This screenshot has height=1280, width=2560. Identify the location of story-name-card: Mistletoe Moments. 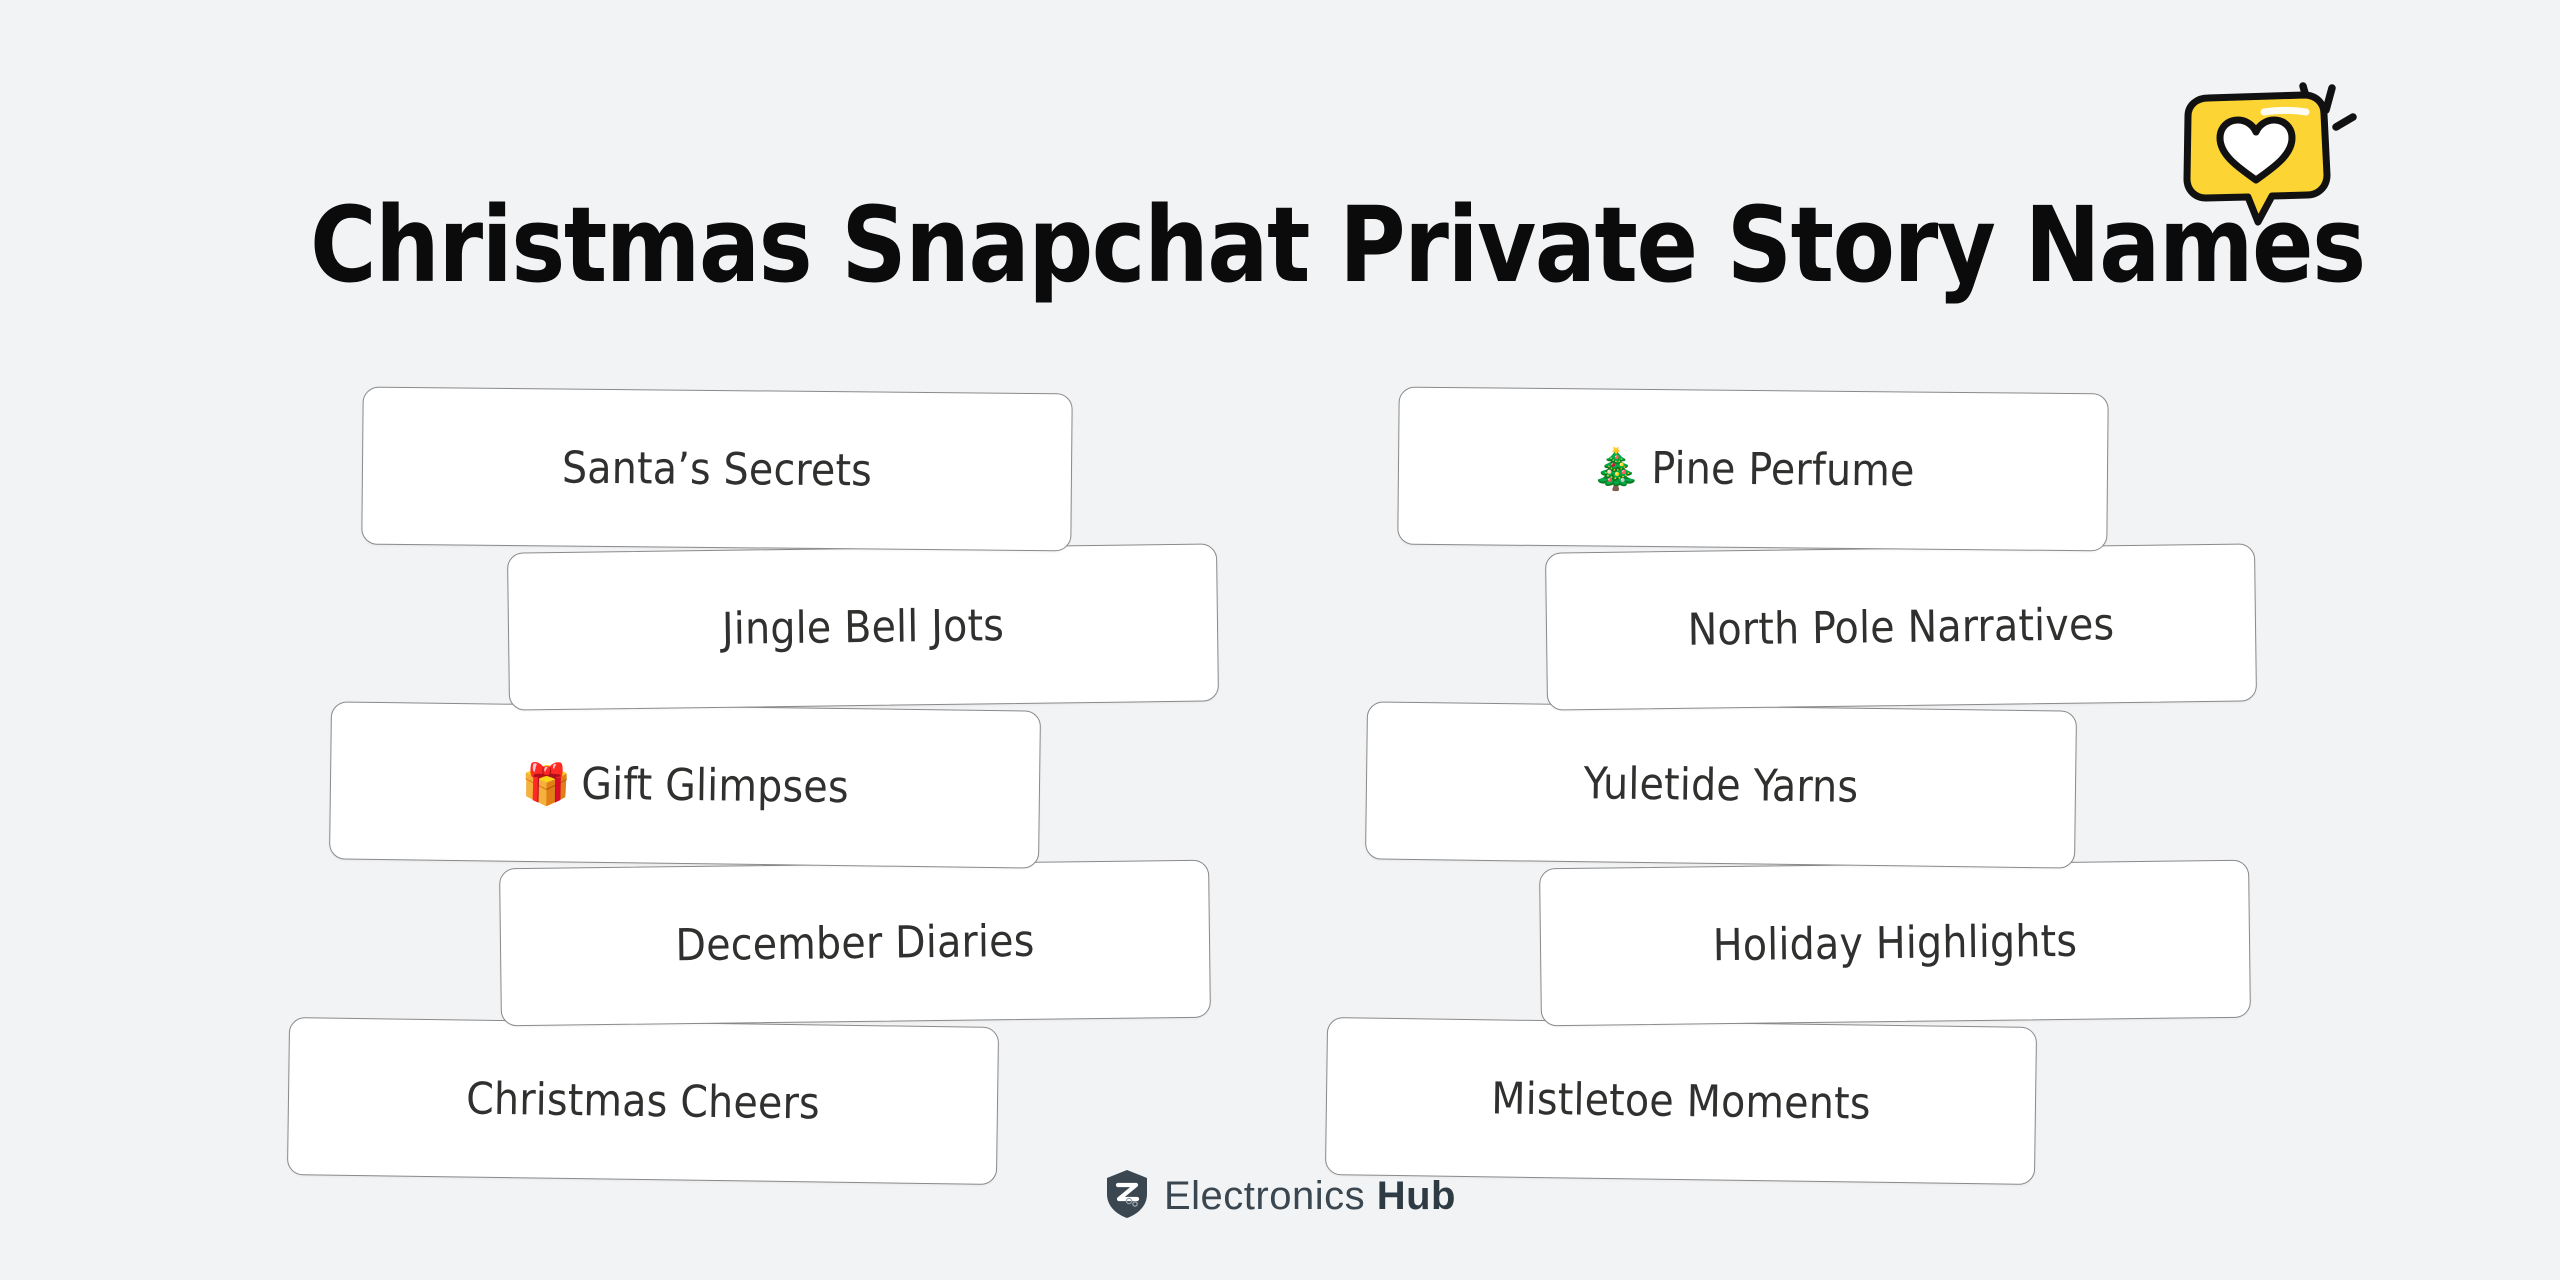
(1681, 1101).